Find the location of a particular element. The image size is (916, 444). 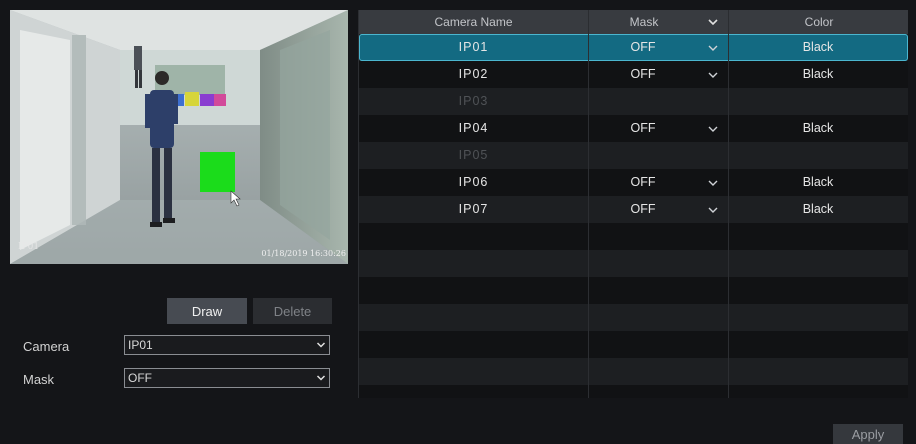

cell-camera-name: IP05 is located at coordinates (473, 155).